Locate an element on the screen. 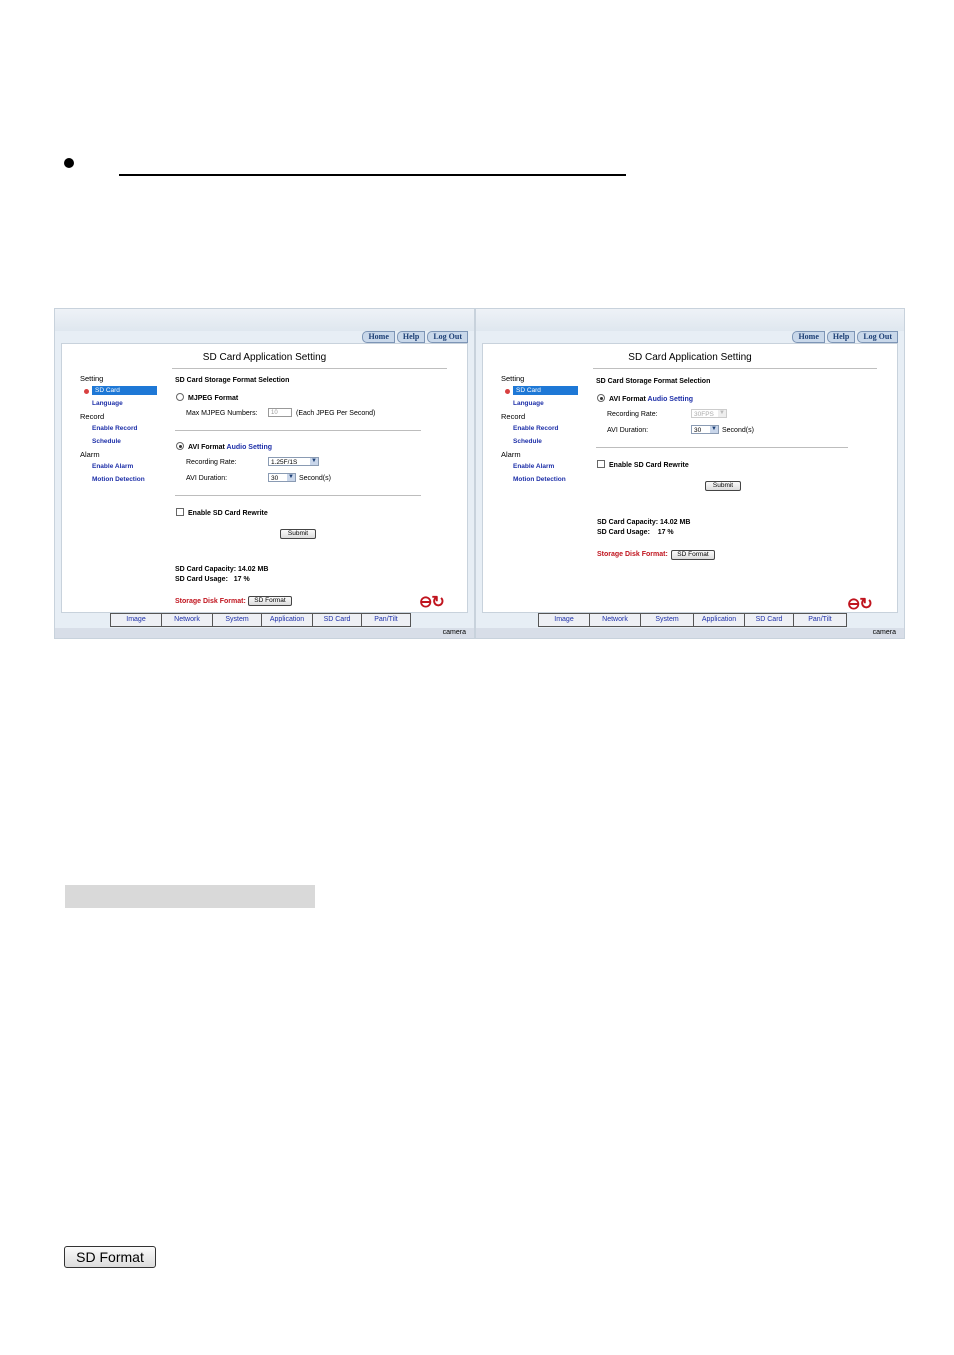 This screenshot has width=954, height=1355. sidebar-group-record: Record is located at coordinates (513, 416).